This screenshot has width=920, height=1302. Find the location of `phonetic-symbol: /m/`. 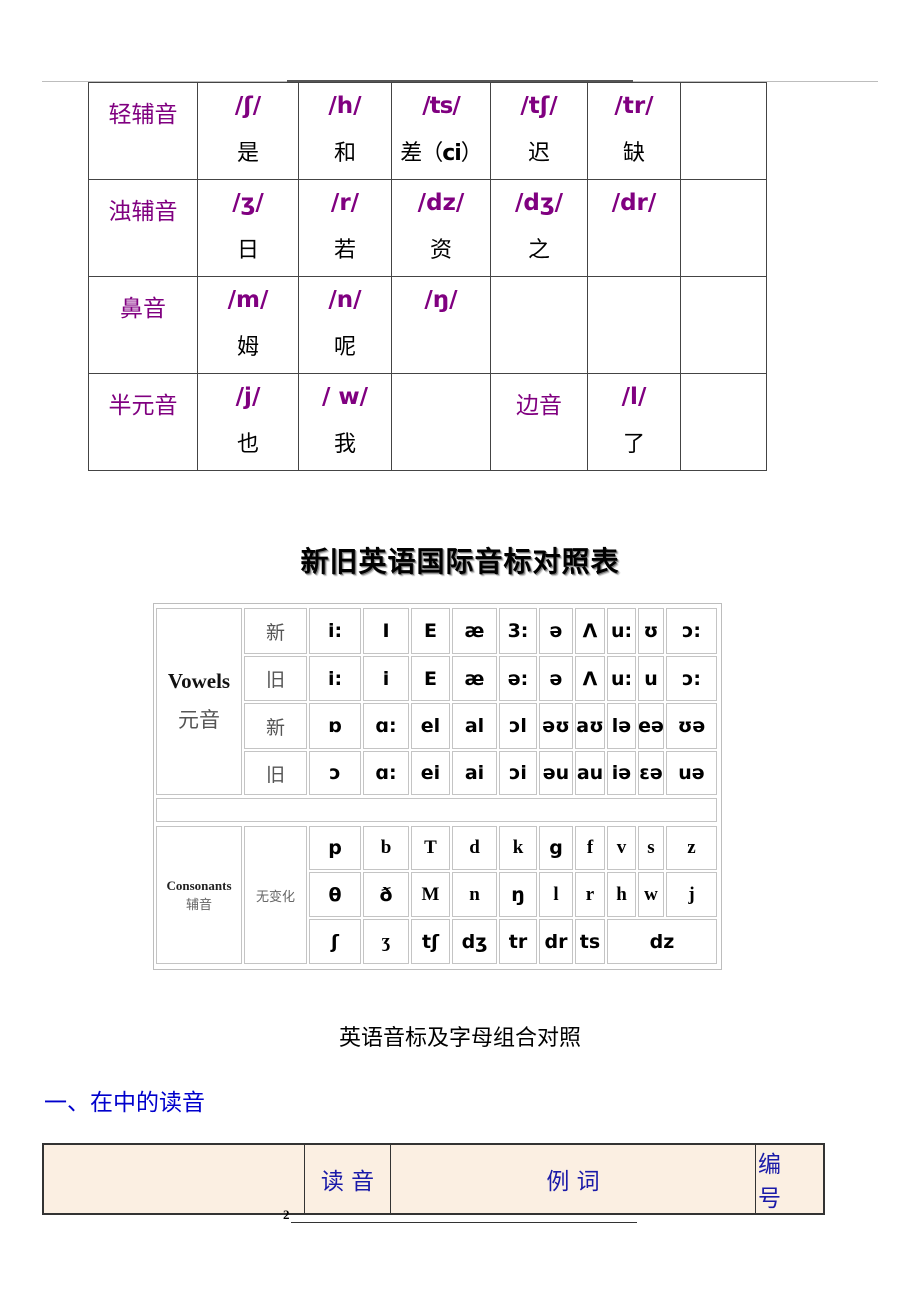

phonetic-symbol: /m/ is located at coordinates (248, 300).